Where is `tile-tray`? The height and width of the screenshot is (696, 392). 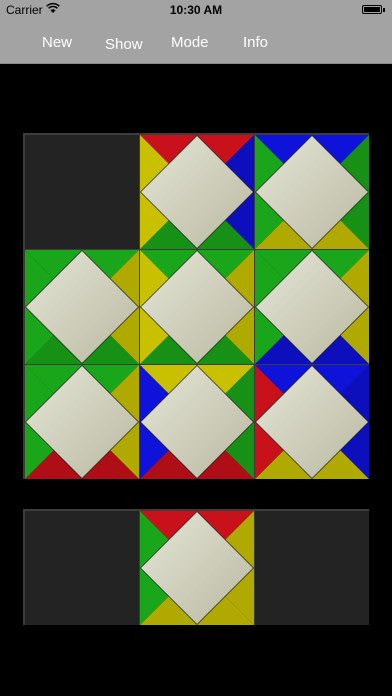
tile-tray is located at coordinates (196, 567).